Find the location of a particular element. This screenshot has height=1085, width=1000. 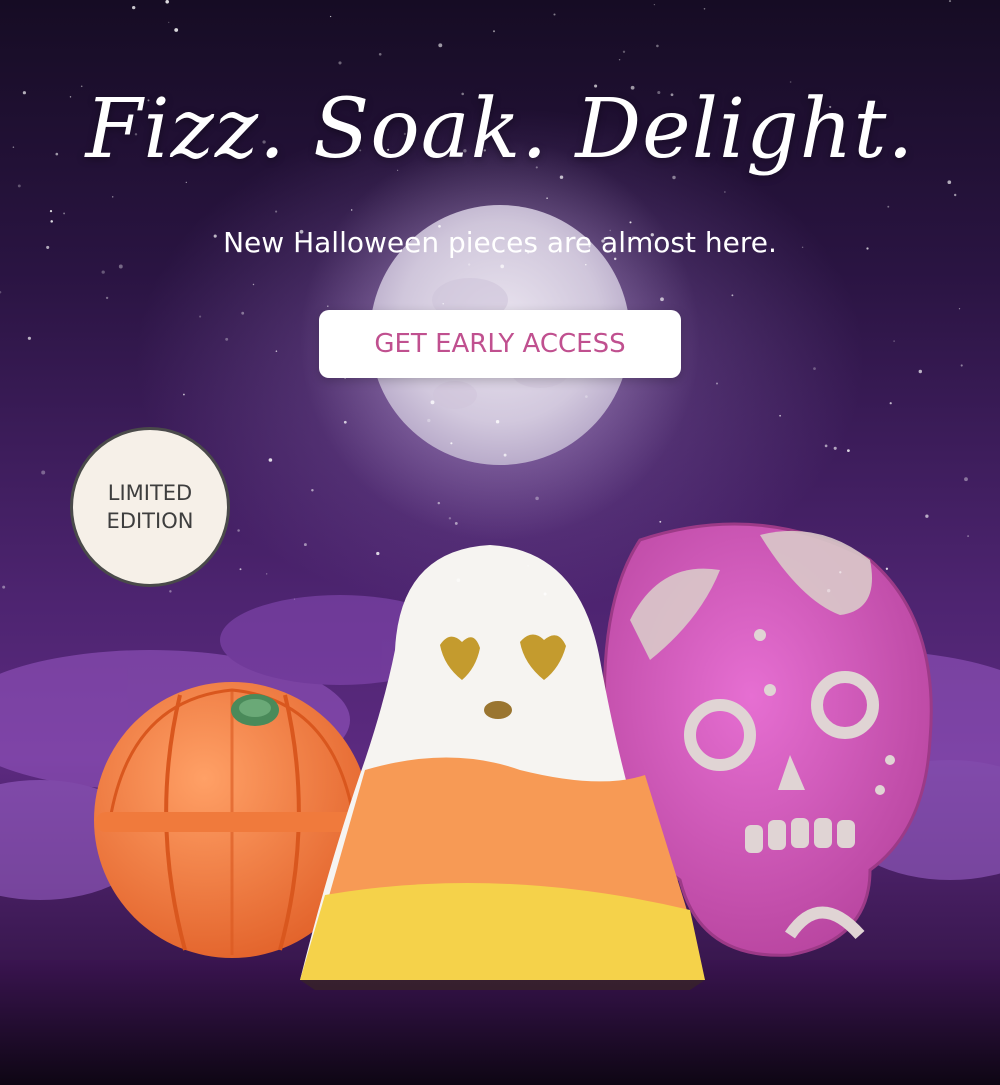

badge-line-1: LIMITED is located at coordinates (150, 493).